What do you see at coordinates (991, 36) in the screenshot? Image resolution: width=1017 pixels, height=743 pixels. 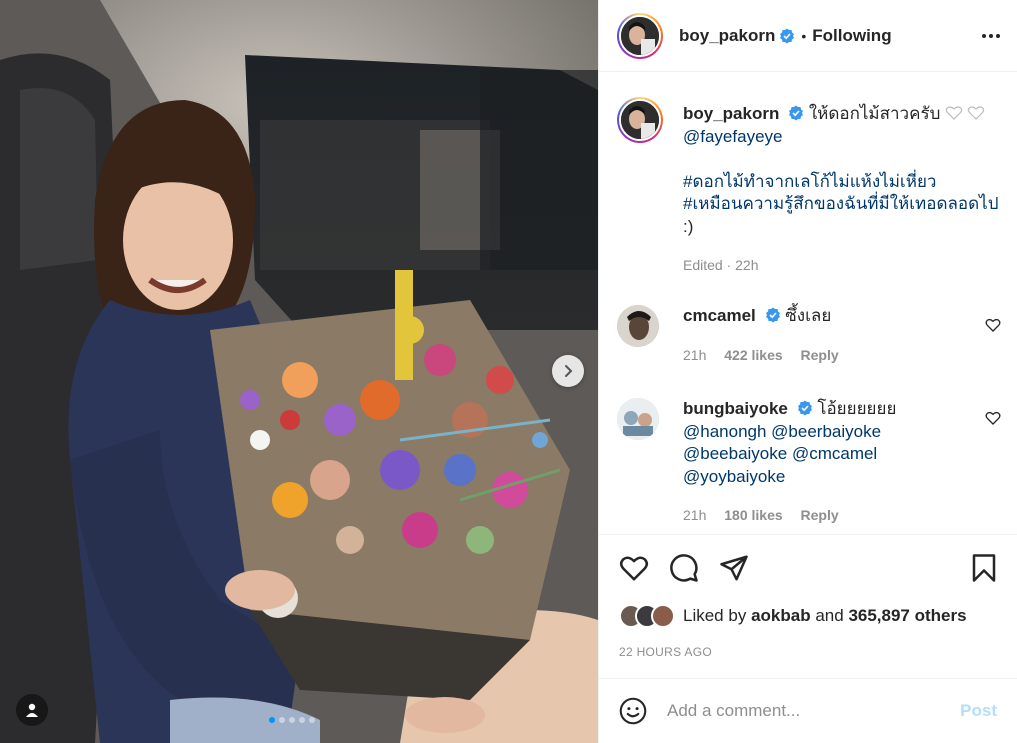 I see `more-icon` at bounding box center [991, 36].